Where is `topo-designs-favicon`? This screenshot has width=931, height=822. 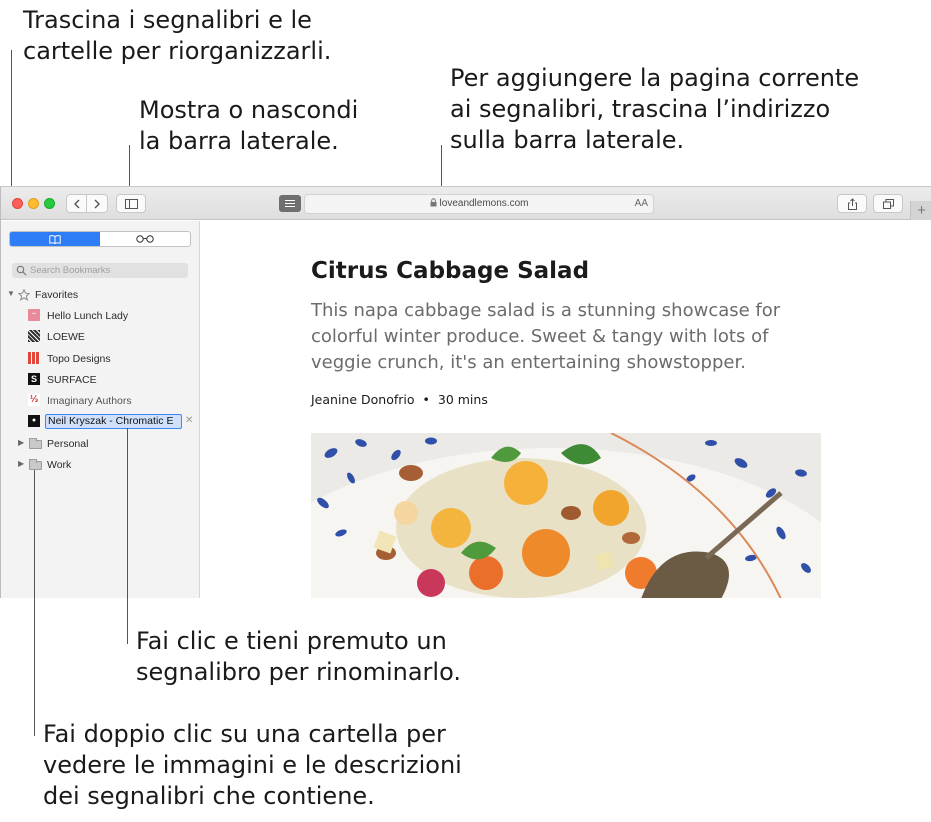 topo-designs-favicon is located at coordinates (34, 358).